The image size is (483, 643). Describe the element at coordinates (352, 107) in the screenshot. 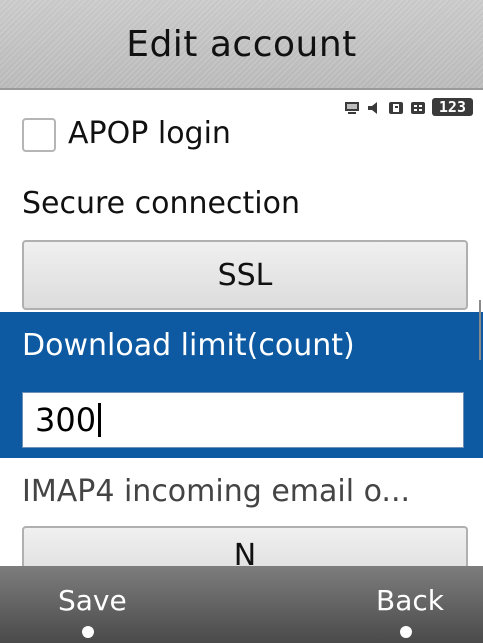

I see `computer-icon` at that location.